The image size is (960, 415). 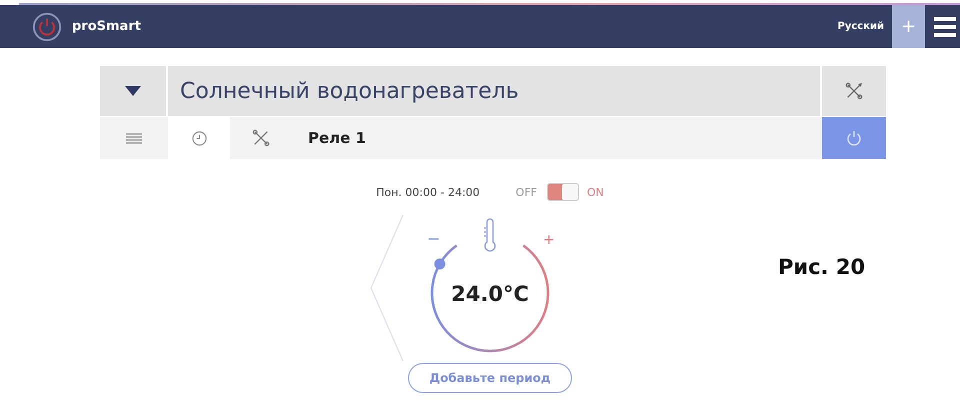 What do you see at coordinates (860, 26) in the screenshot?
I see `language-selector: Русский` at bounding box center [860, 26].